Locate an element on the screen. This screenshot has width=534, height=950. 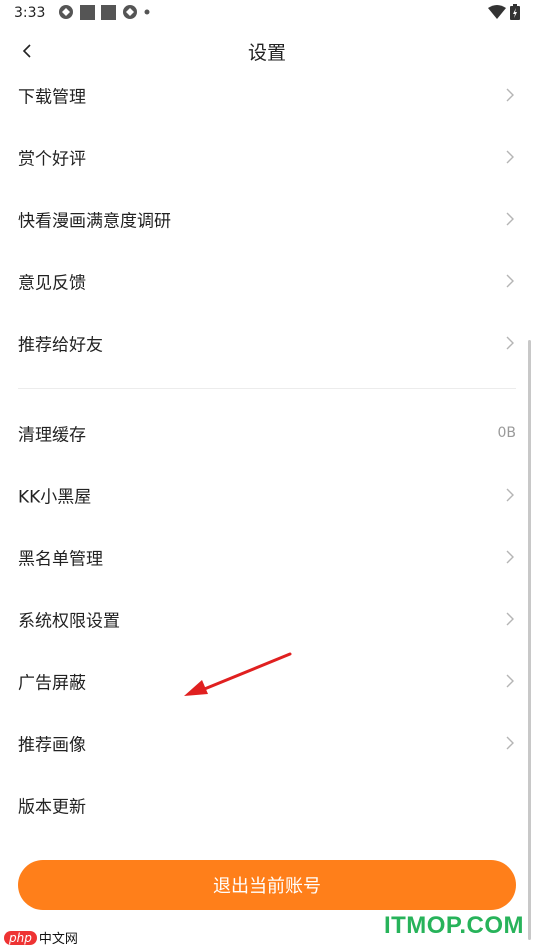
settings-item-label: 赏个好评 is located at coordinates (52, 159).